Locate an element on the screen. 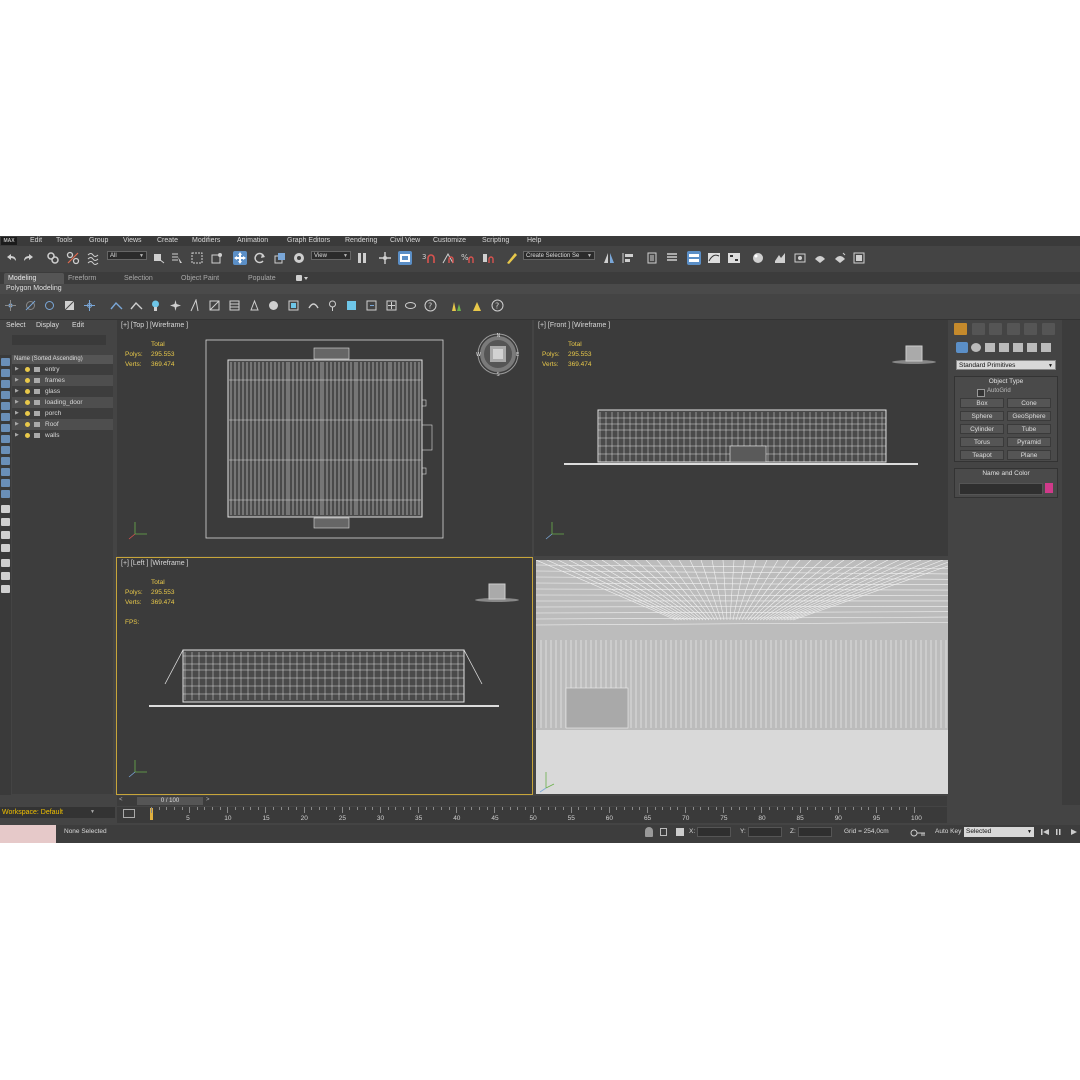 This screenshot has height=1080, width=1080. display-bones-icon is located at coordinates (5, 461).